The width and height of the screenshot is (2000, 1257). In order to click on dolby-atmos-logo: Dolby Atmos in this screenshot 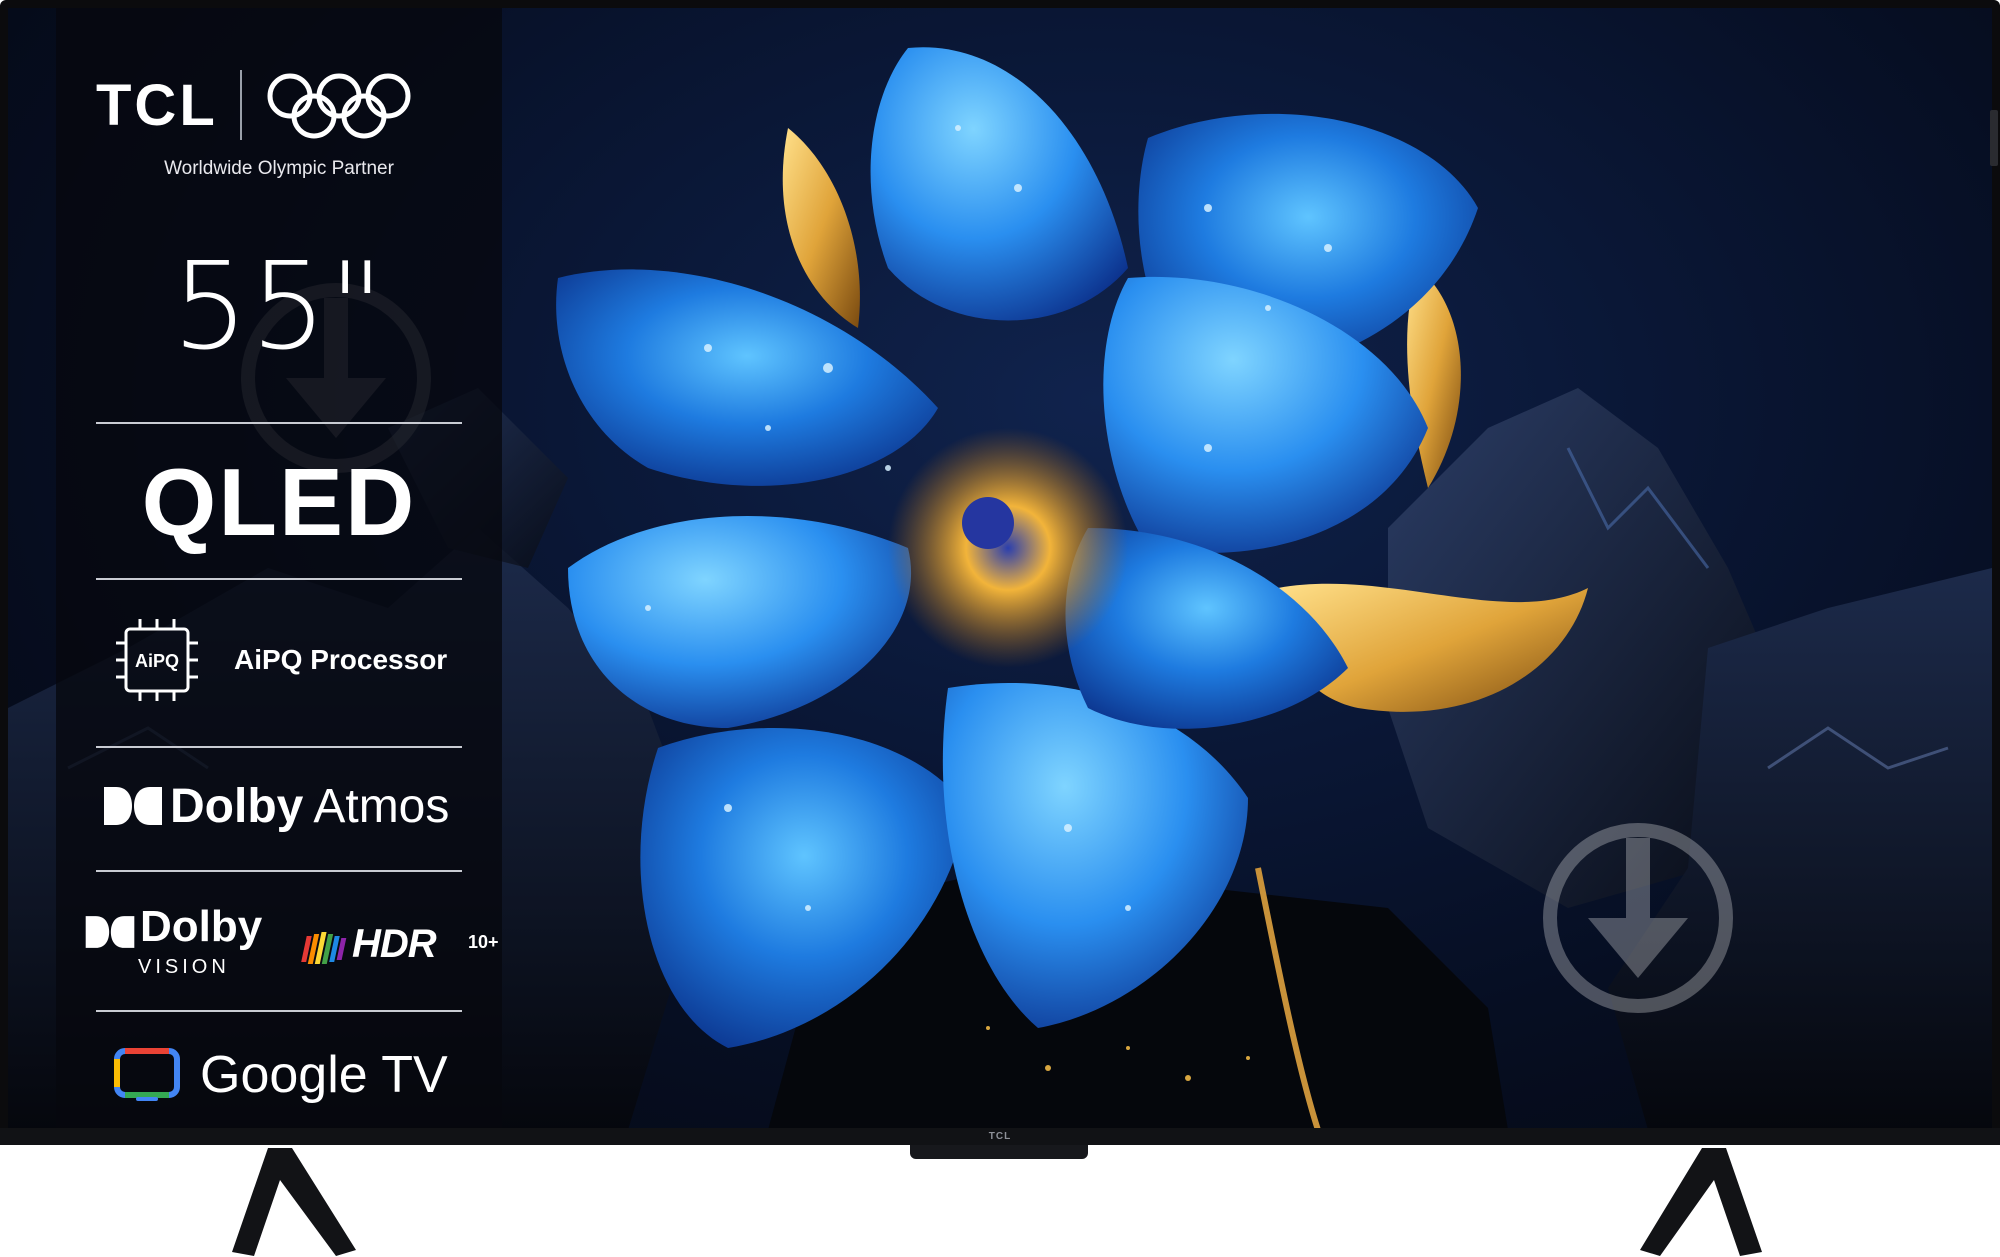, I will do `click(292, 806)`.